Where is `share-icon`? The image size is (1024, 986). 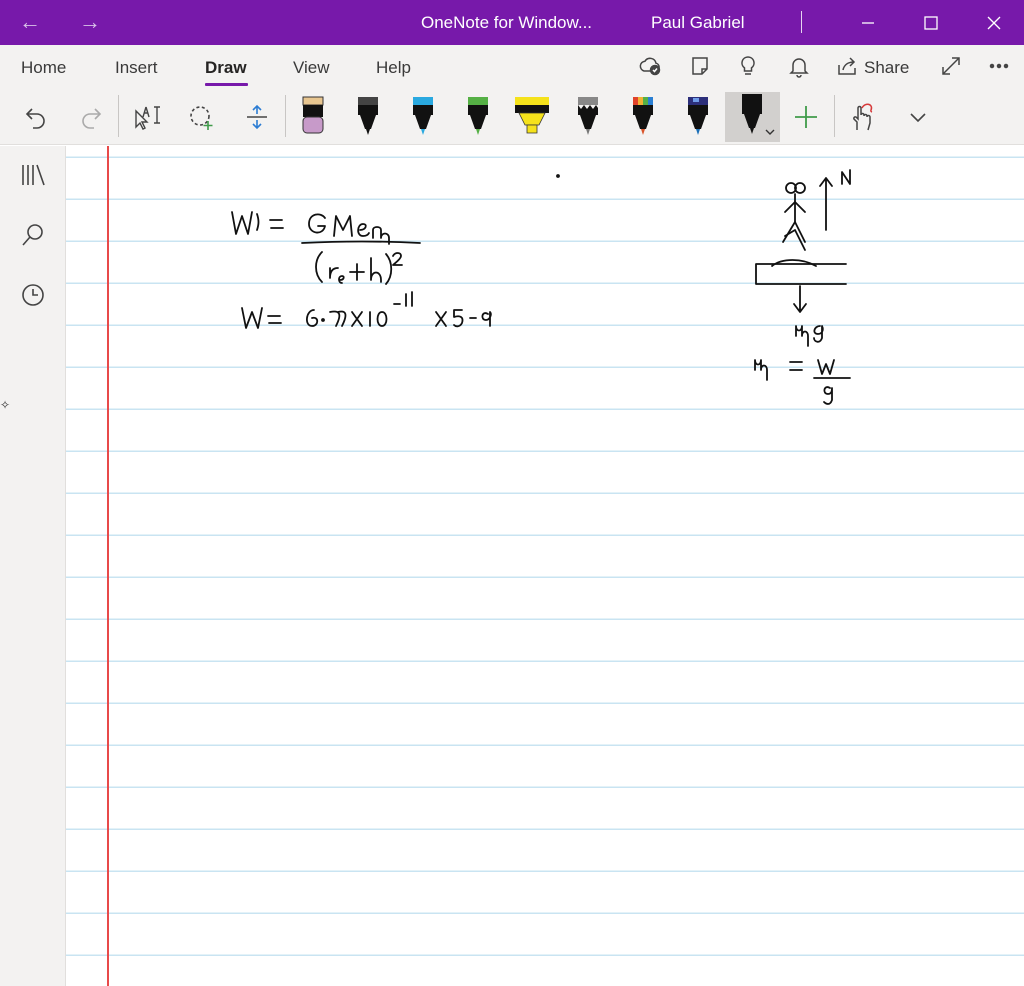 share-icon is located at coordinates (847, 66).